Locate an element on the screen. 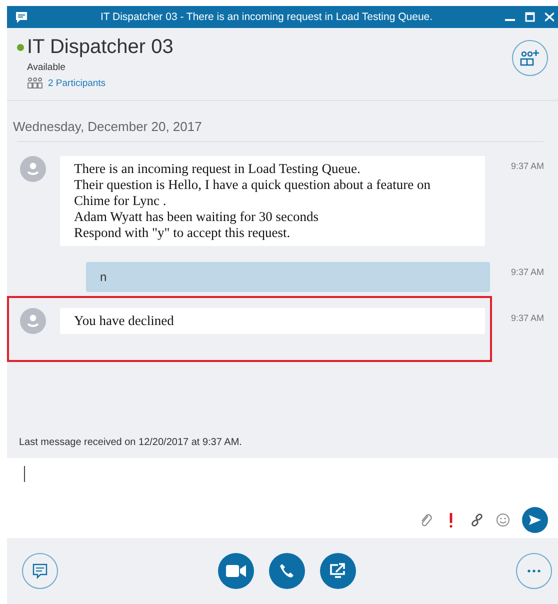 The height and width of the screenshot is (604, 558). link-icon is located at coordinates (477, 520).